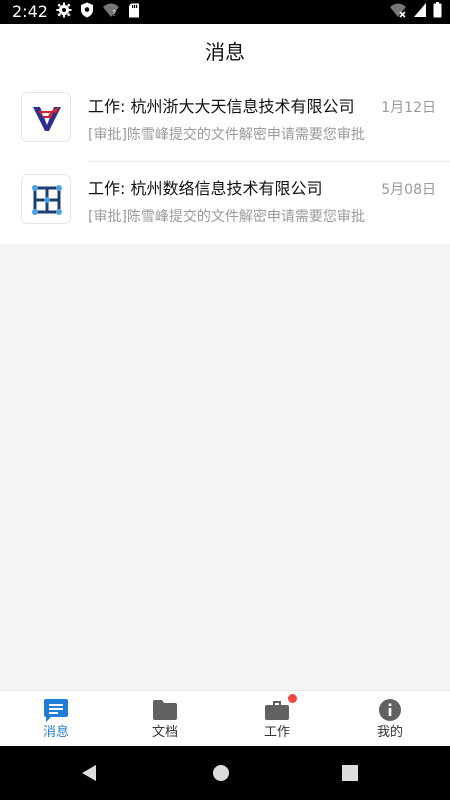 The height and width of the screenshot is (800, 450). What do you see at coordinates (350, 775) in the screenshot?
I see `recents-icon` at bounding box center [350, 775].